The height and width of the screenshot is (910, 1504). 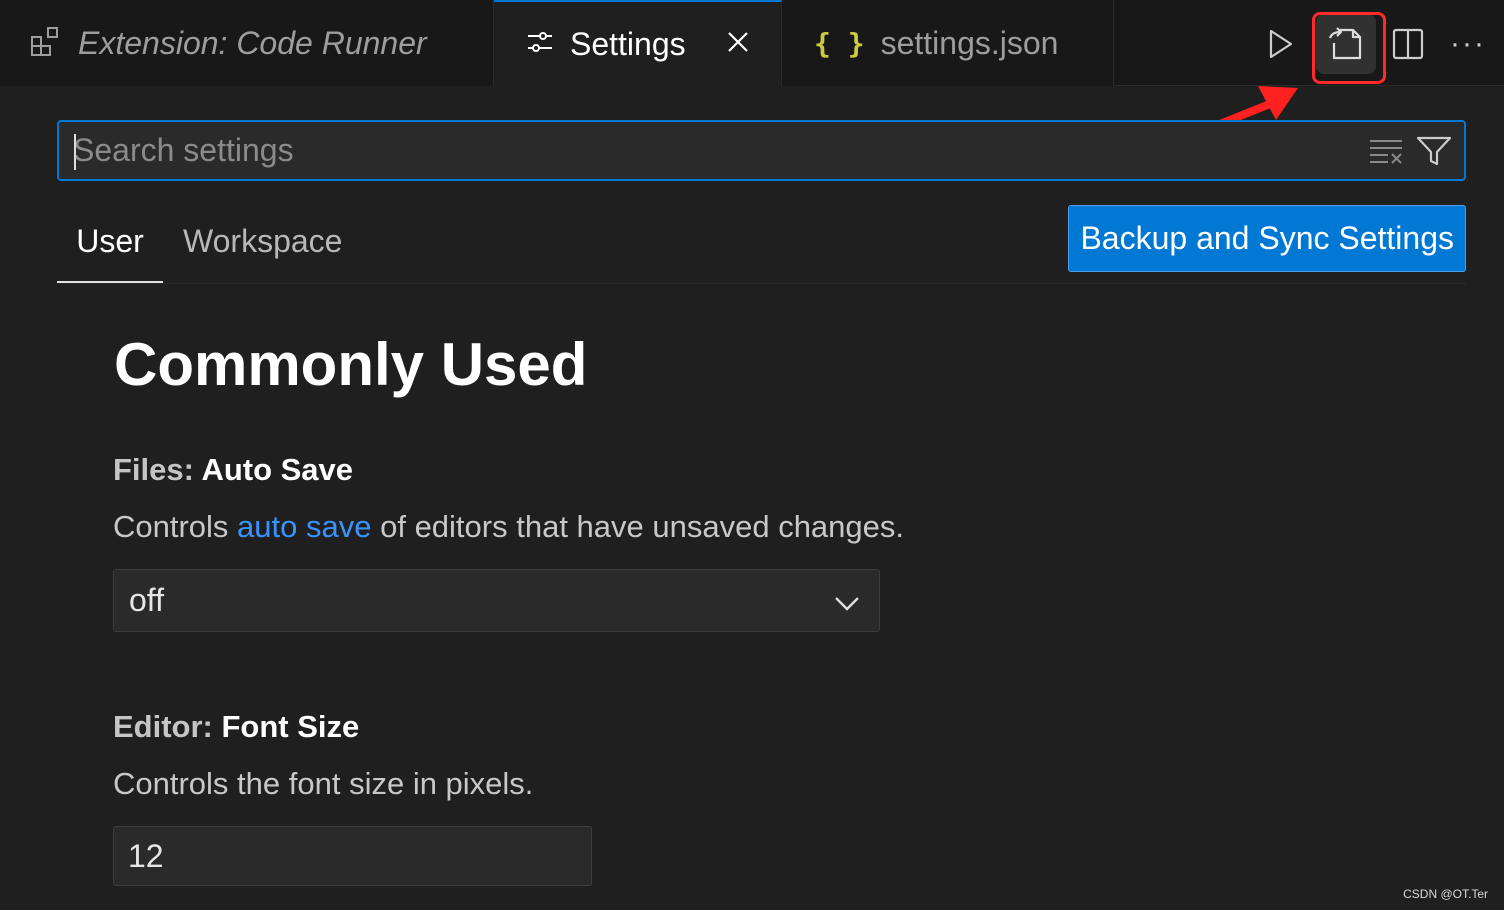 I want to click on tab-settings-json: { } settings.json, so click(x=948, y=43).